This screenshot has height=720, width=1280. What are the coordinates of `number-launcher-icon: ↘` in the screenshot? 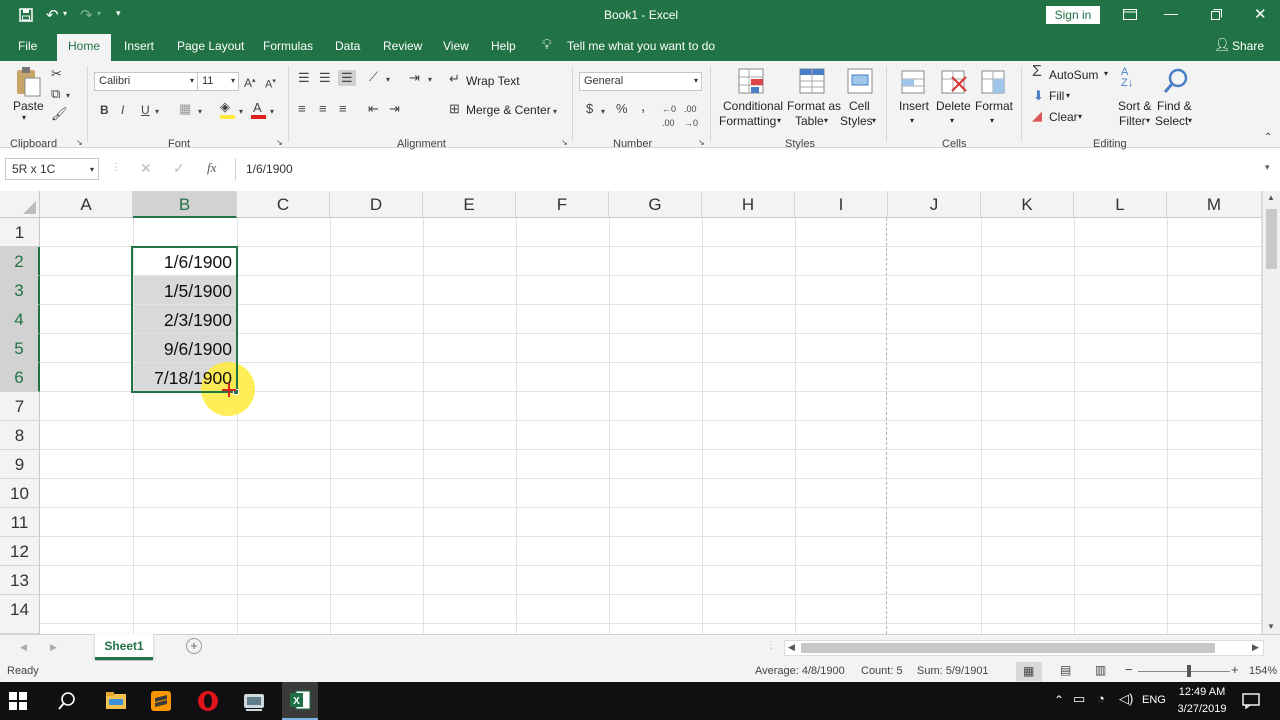 It's located at (701, 142).